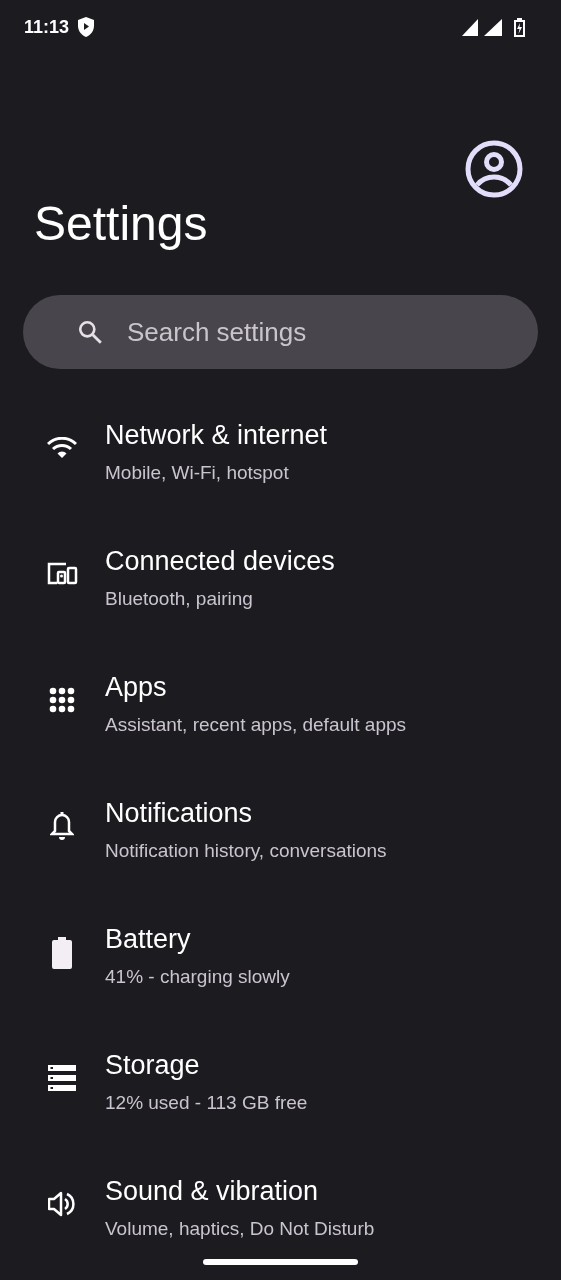 The width and height of the screenshot is (561, 1280). Describe the element at coordinates (62, 448) in the screenshot. I see `wifi-icon` at that location.